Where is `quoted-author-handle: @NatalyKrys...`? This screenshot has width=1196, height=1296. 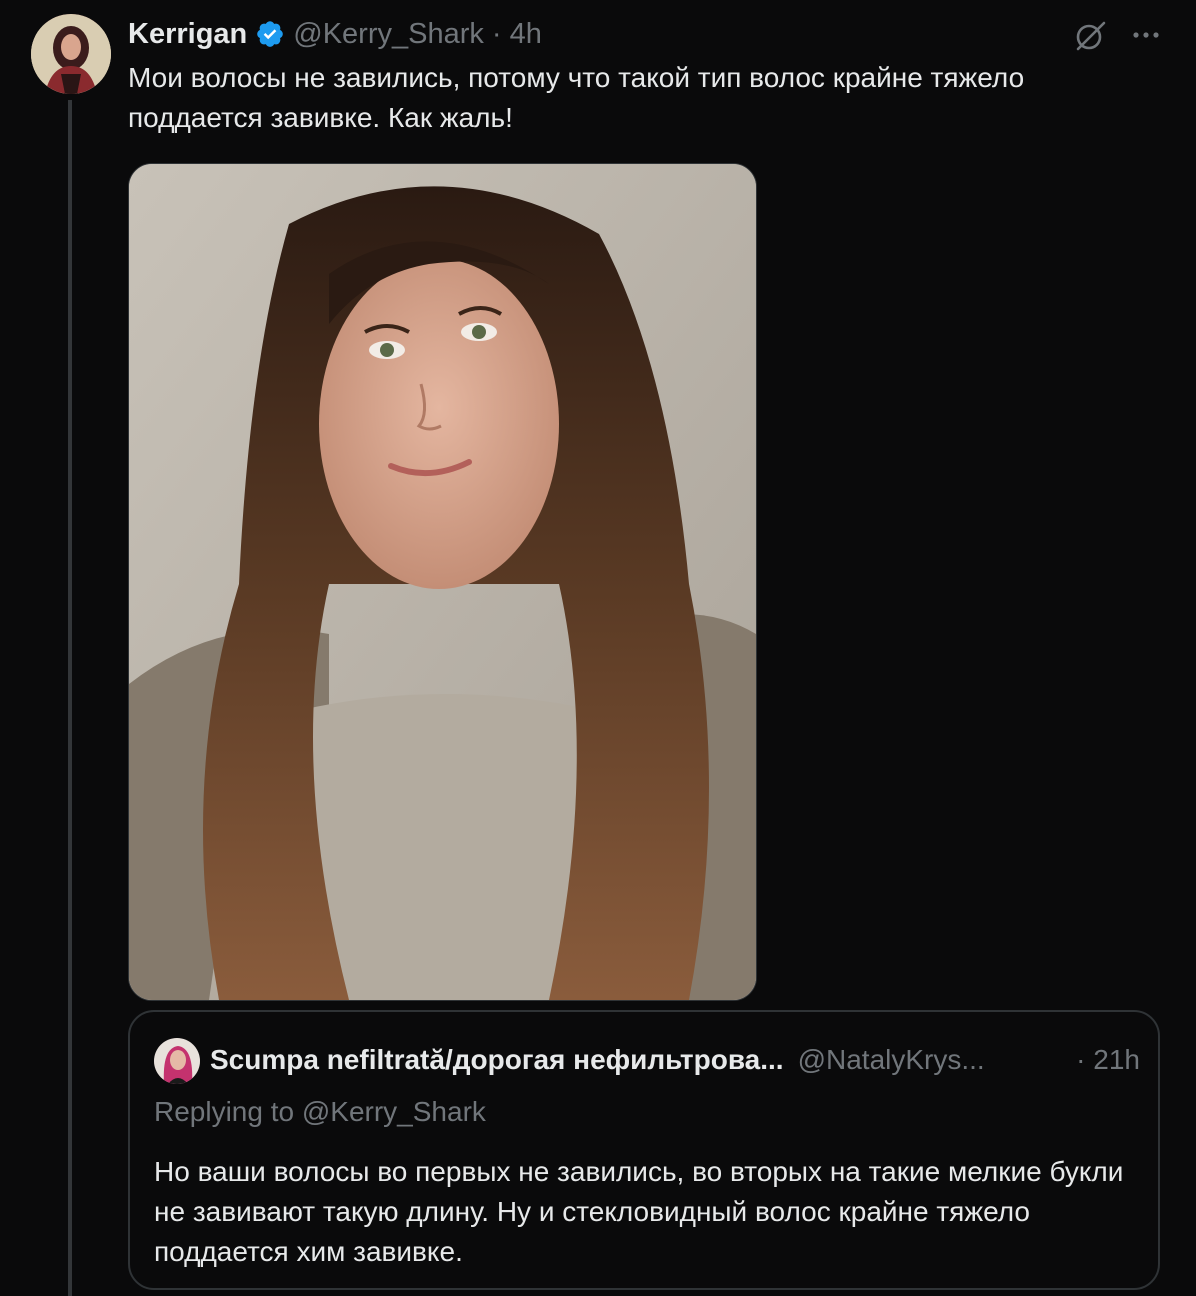
quoted-author-handle: @NatalyKrys... is located at coordinates (891, 1060).